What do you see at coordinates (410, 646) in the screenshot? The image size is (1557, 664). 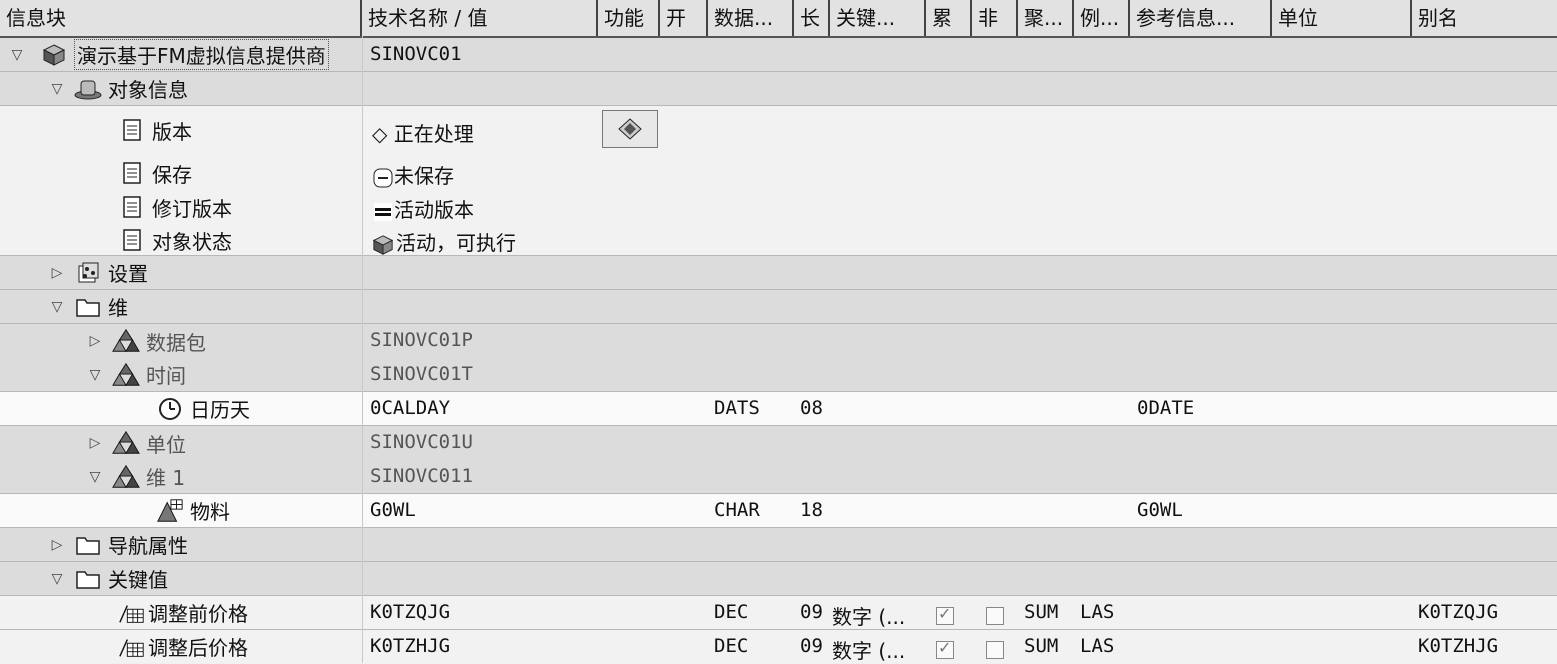 I see `tech-name: K0TZHJG` at bounding box center [410, 646].